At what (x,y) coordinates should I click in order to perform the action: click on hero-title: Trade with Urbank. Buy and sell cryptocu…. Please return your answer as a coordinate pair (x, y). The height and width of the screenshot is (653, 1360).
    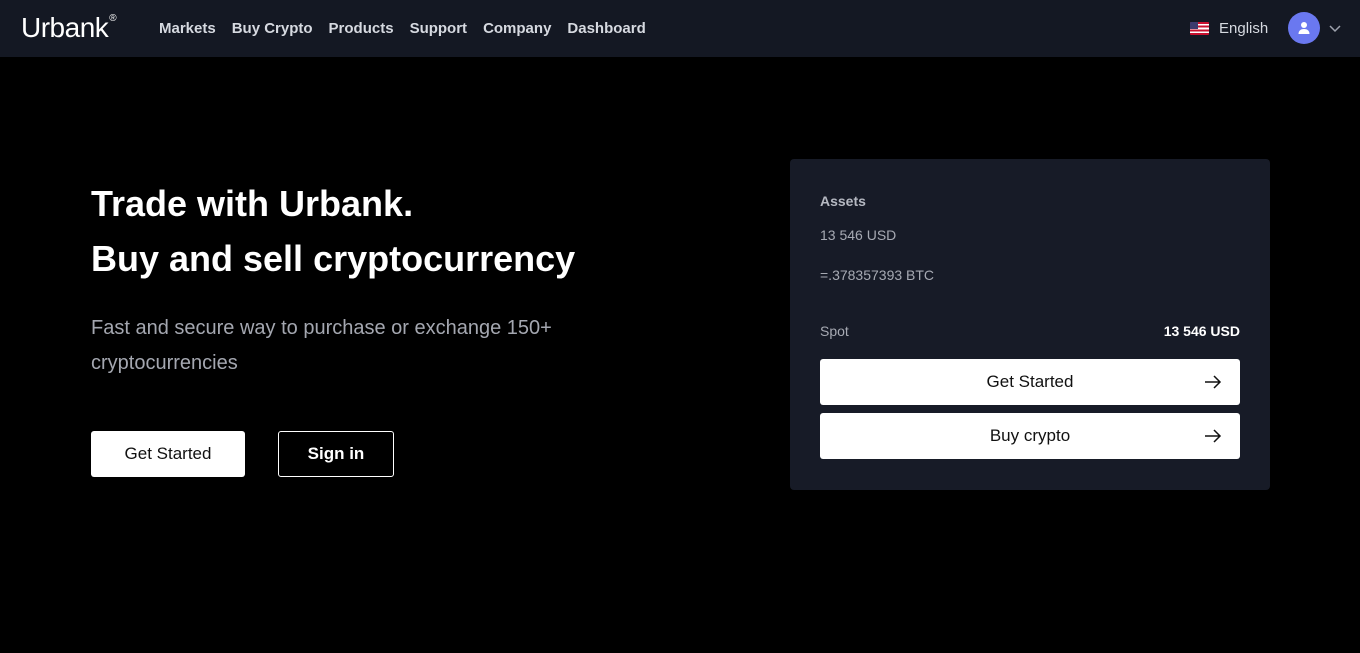
    Looking at the image, I should click on (333, 231).